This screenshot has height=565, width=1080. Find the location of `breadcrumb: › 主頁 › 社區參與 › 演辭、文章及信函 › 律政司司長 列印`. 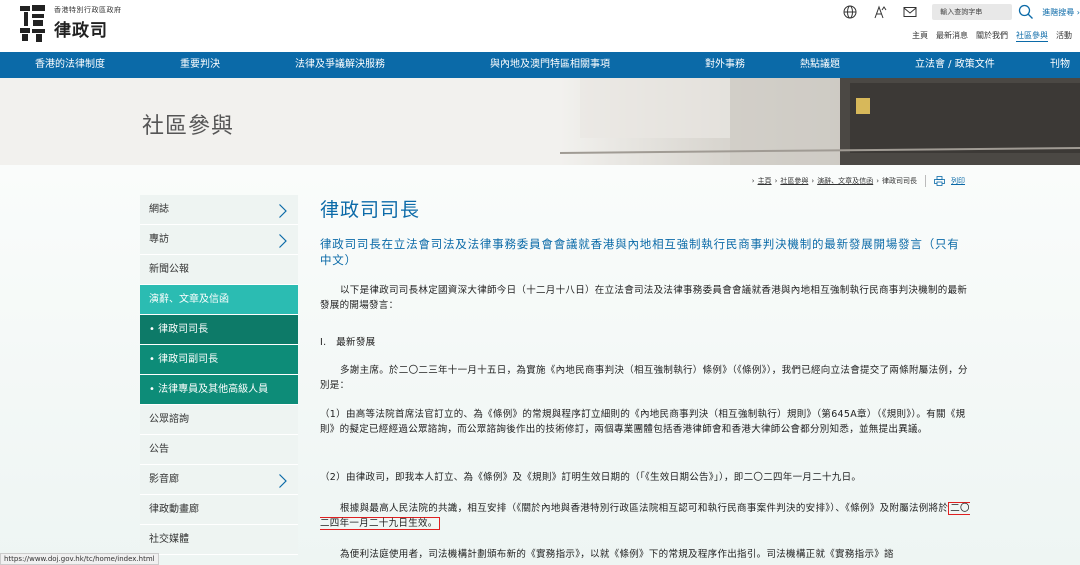

breadcrumb: › 主頁 › 社區參與 › 演辭、文章及信函 › 律政司司長 列印 is located at coordinates (858, 181).